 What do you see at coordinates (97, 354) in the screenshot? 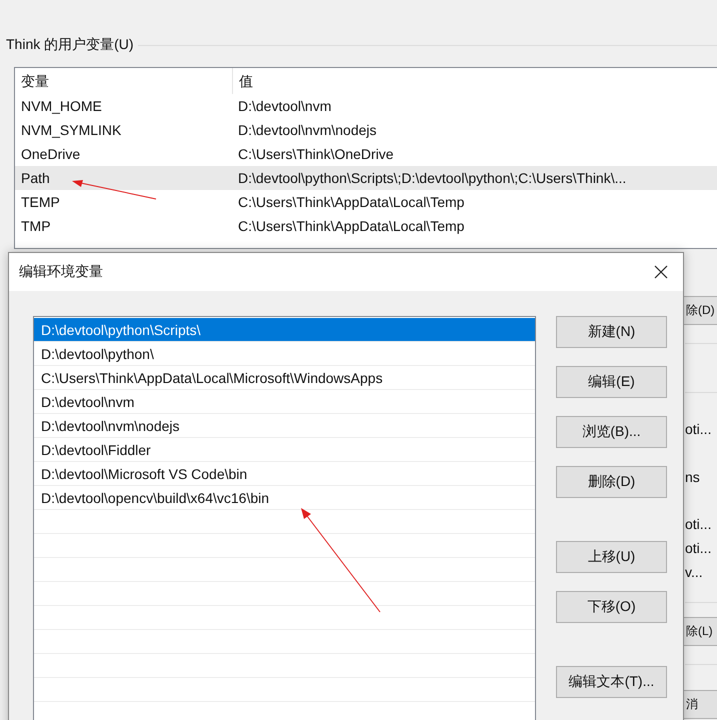
I see `path-entry: D:\devtool\python\` at bounding box center [97, 354].